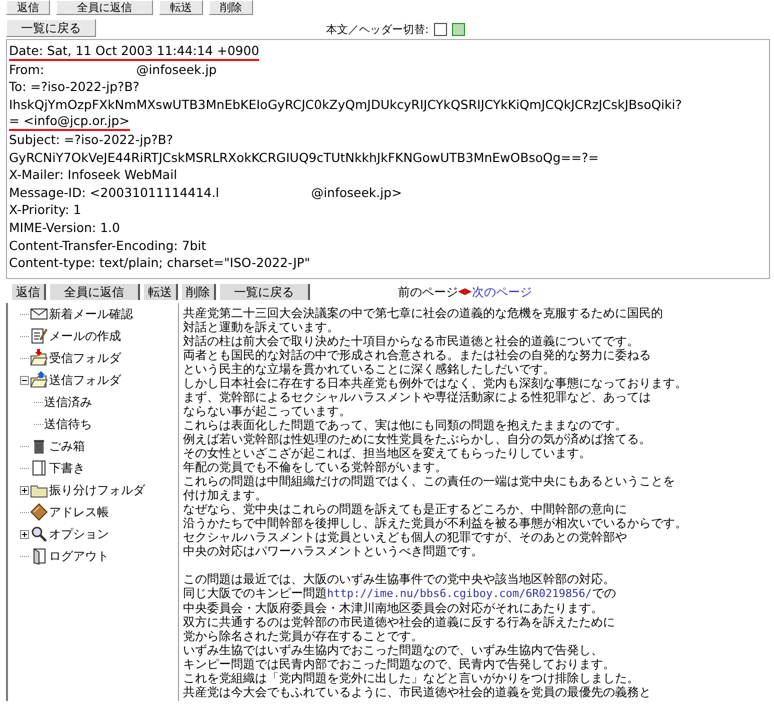  What do you see at coordinates (161, 292) in the screenshot?
I see `action-button: 転送` at bounding box center [161, 292].